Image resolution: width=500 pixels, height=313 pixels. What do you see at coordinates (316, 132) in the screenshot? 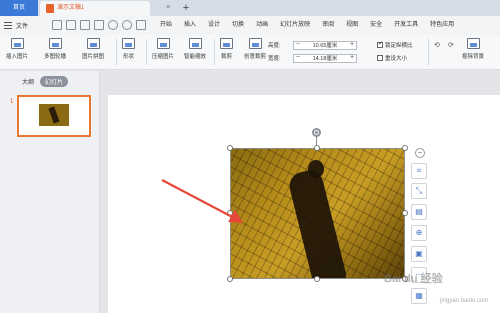
I see `rotate-handle-icon` at bounding box center [316, 132].